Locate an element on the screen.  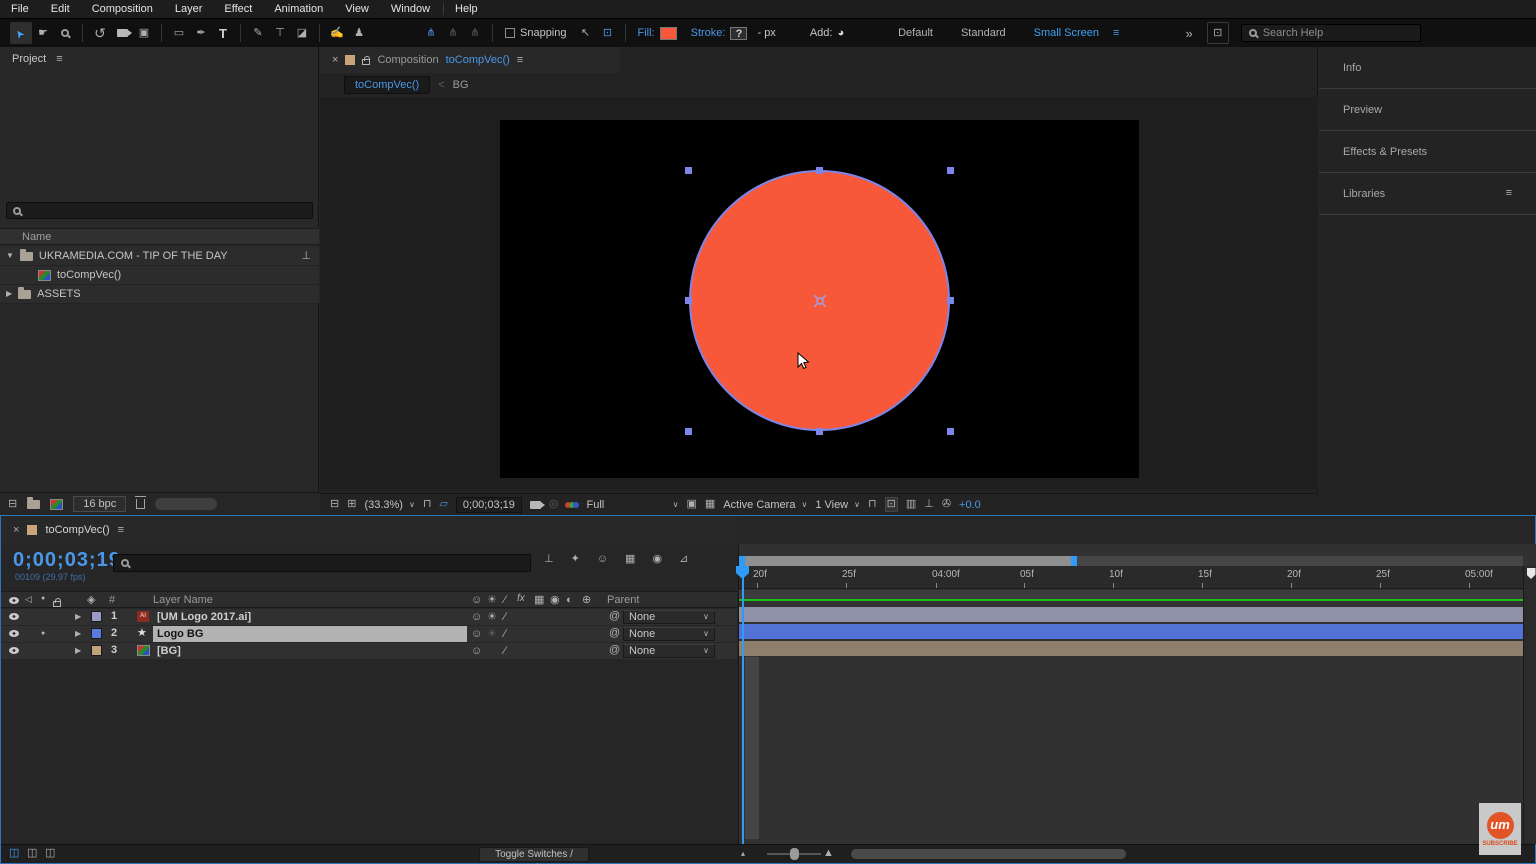
breadcrumb-current: toCompVec() is located at coordinates (387, 85).